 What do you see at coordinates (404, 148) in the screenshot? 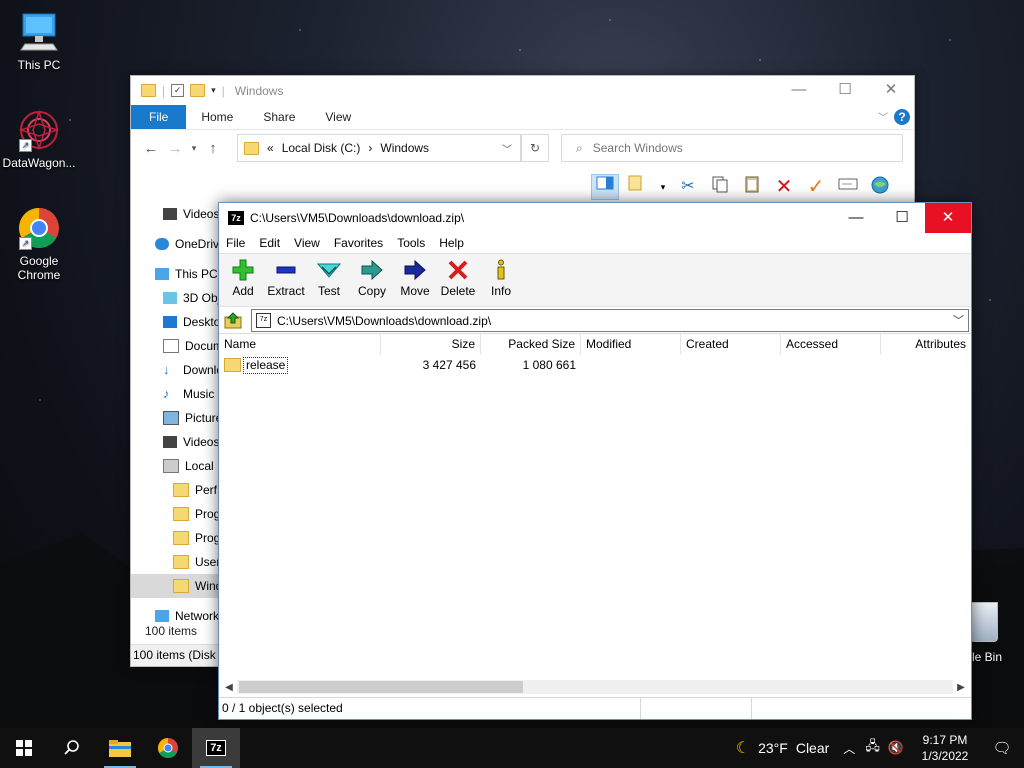
I see `breadcrumb-windows: Windows` at bounding box center [404, 148].